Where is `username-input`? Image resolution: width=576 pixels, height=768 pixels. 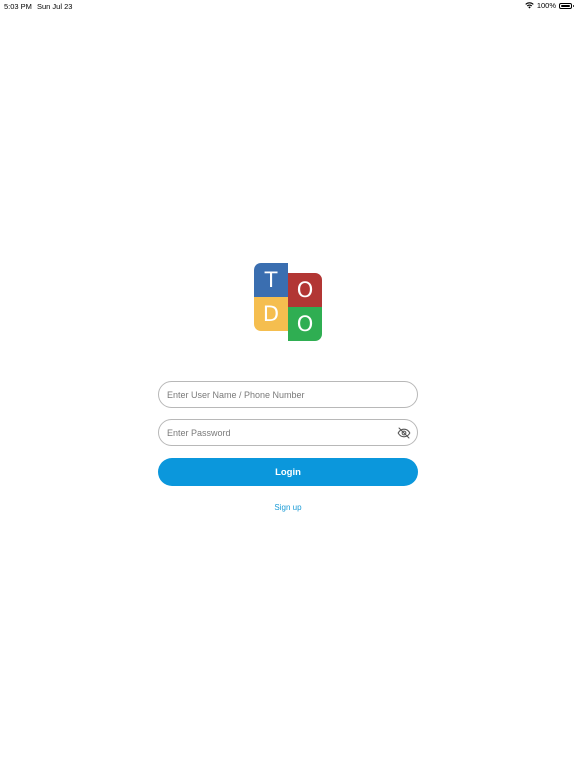 username-input is located at coordinates (288, 394).